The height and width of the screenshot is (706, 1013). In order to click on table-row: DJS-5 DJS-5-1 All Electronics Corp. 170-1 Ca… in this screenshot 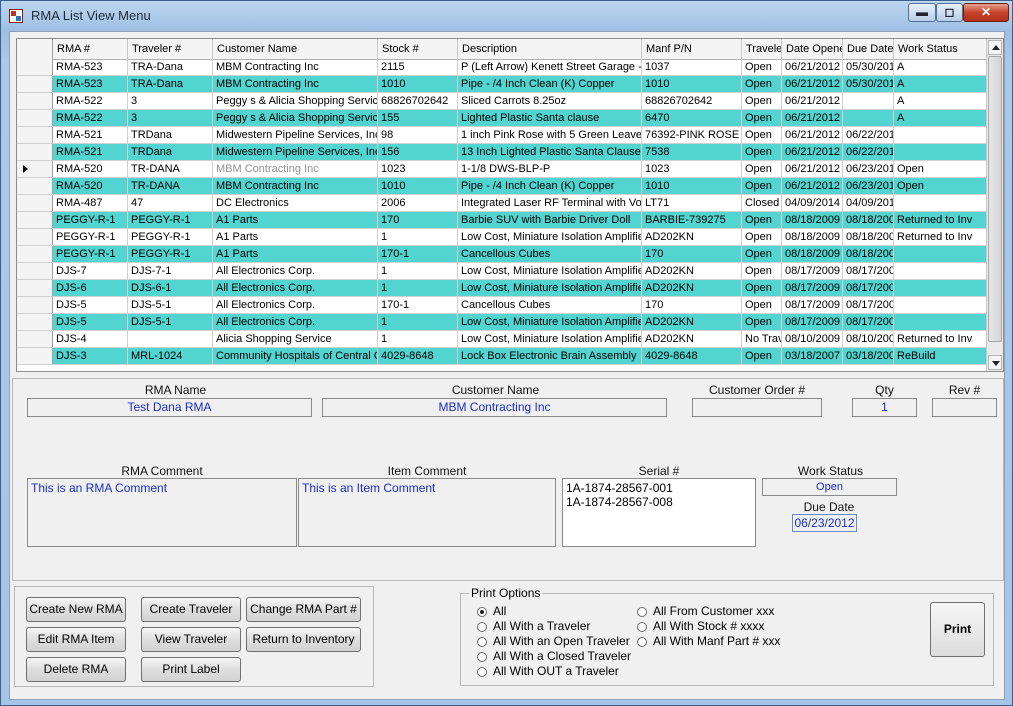, I will do `click(502, 305)`.